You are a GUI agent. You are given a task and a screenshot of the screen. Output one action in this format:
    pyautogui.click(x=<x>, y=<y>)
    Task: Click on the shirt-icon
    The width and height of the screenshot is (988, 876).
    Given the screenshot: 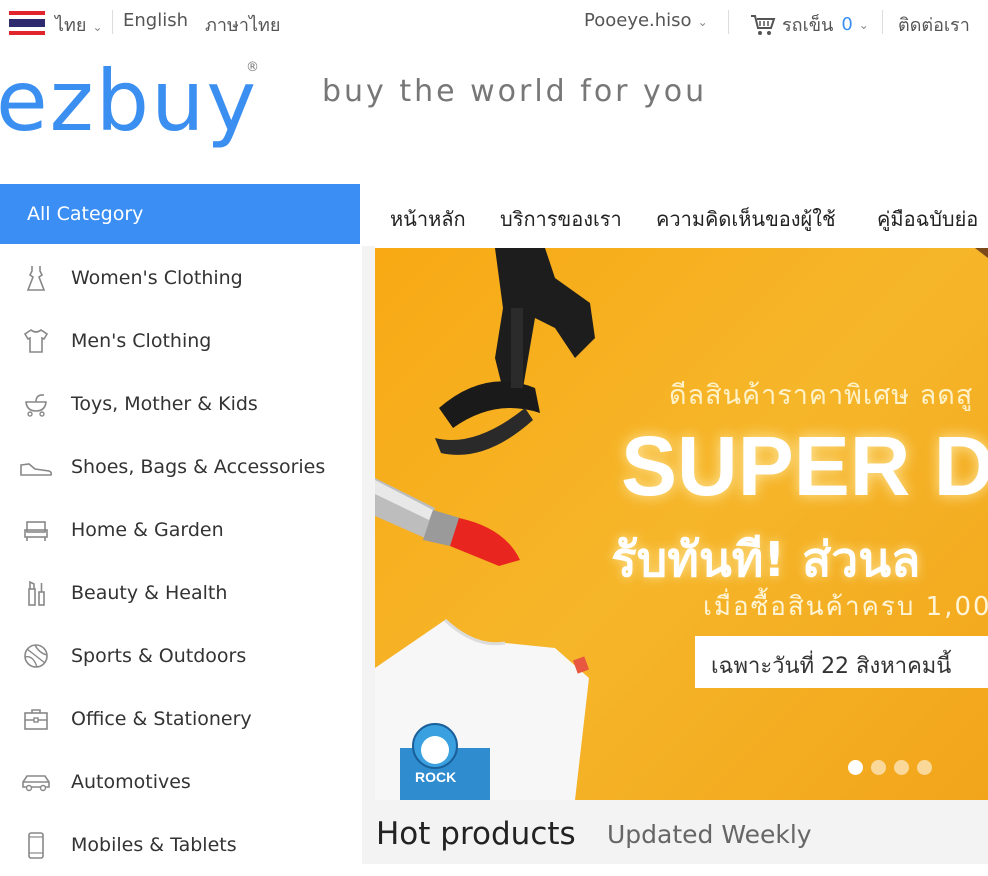 What is the action you would take?
    pyautogui.click(x=36, y=341)
    